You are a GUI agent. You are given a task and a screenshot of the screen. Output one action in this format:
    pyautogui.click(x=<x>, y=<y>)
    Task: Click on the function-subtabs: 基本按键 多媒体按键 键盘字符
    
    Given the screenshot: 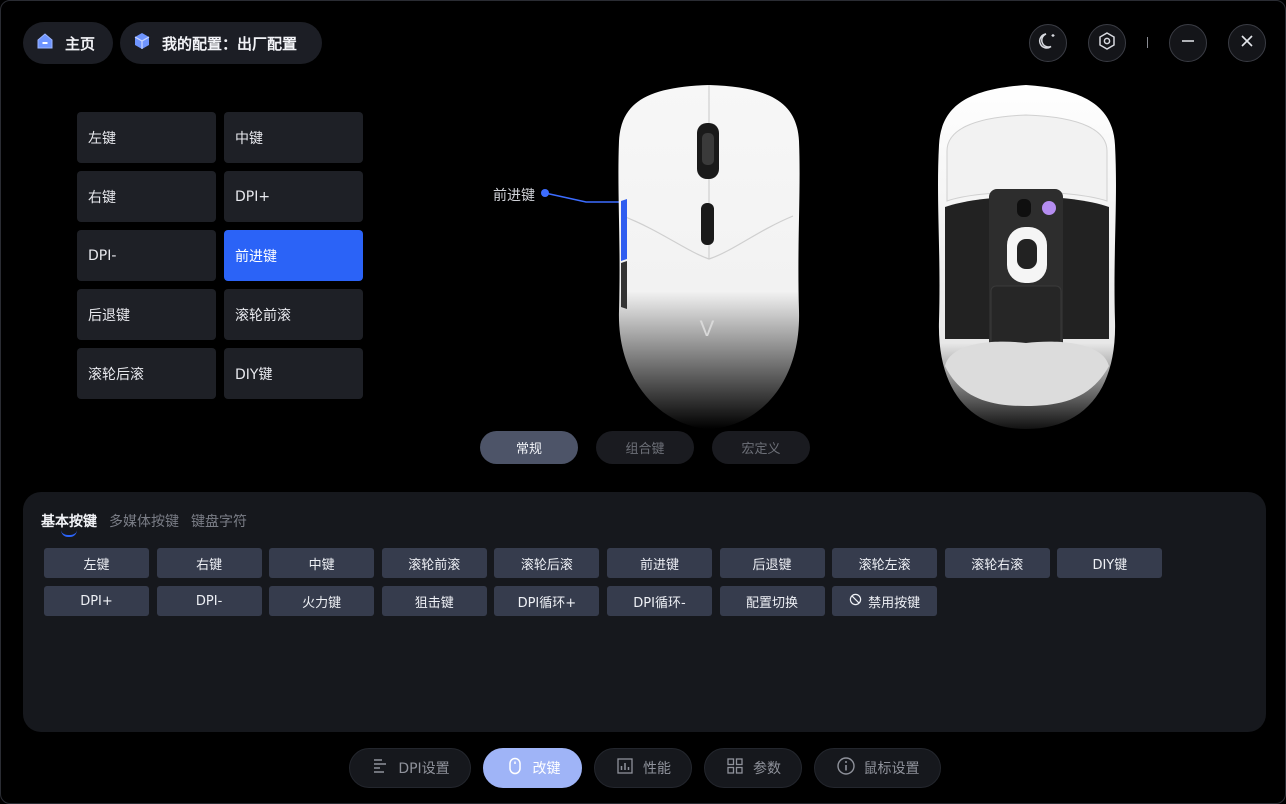 What is the action you would take?
    pyautogui.click(x=144, y=524)
    